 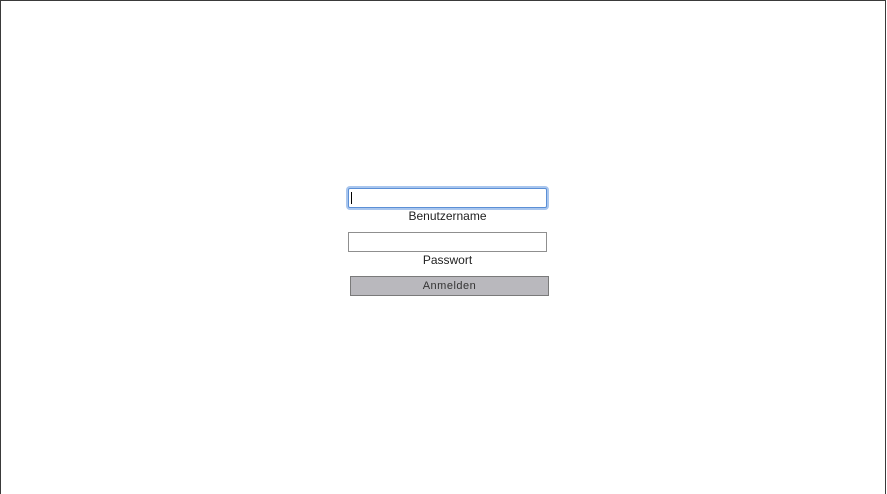 I want to click on password-field-wrapper, so click(x=447, y=242).